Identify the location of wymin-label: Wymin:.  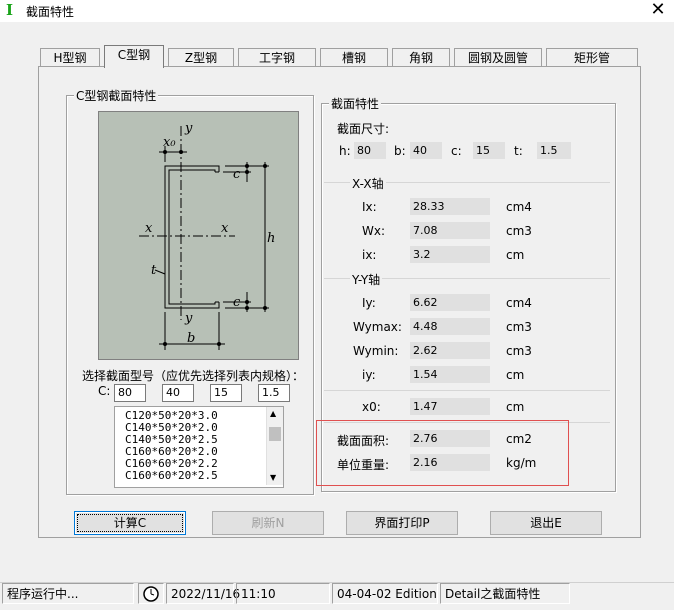
(376, 351).